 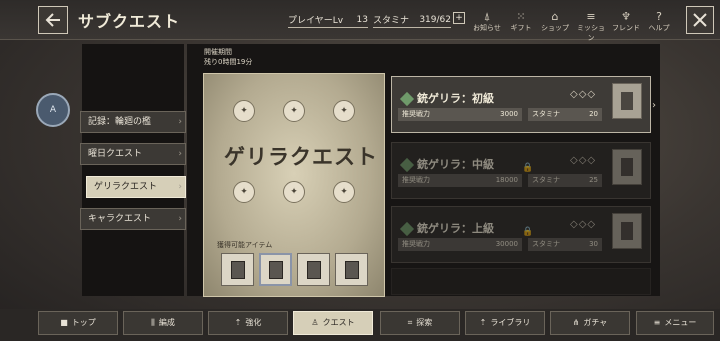 I want to click on page-title: サブクエスト, so click(x=129, y=21).